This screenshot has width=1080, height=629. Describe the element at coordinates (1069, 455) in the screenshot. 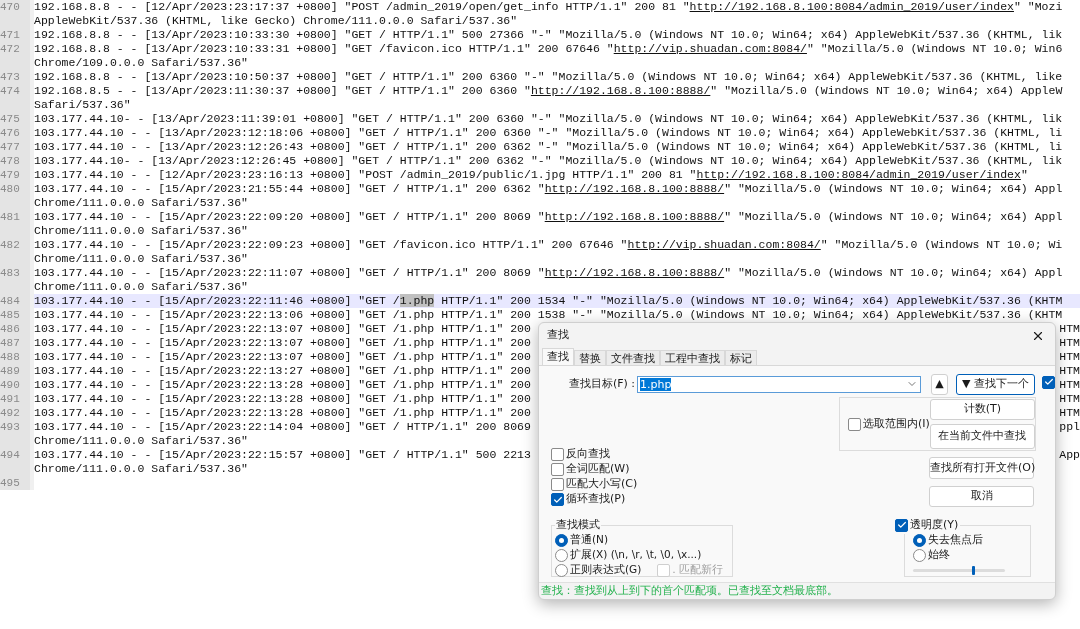

I see `log-line-fragment: App` at that location.